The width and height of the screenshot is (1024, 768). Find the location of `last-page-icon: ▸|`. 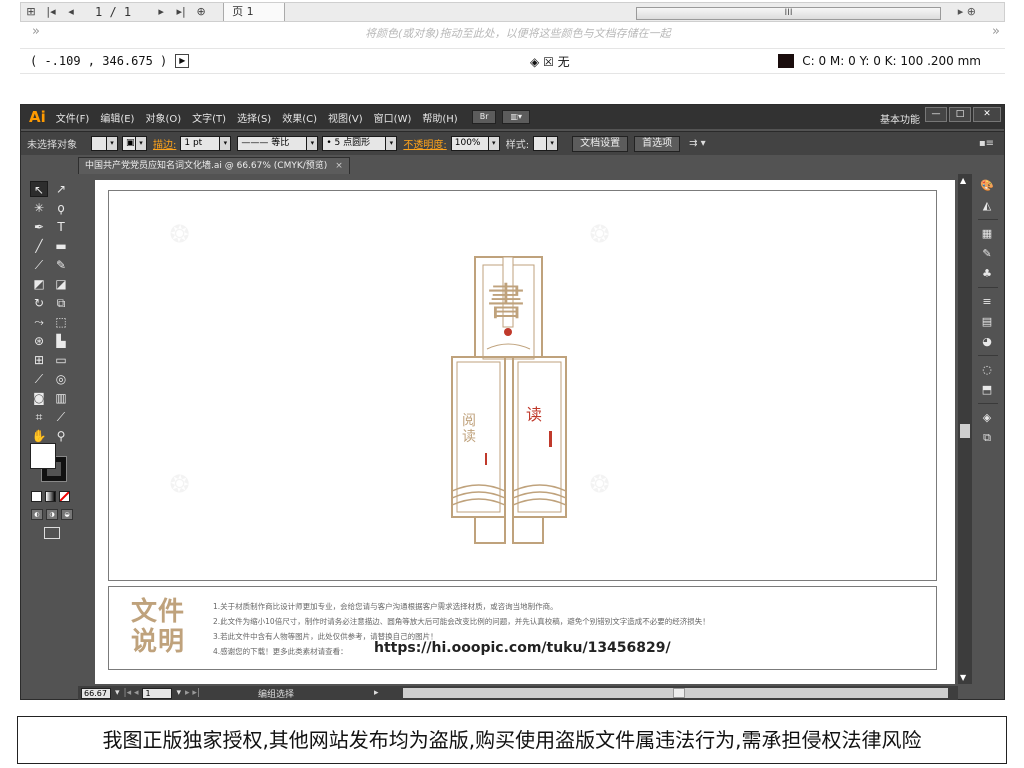

last-page-icon: ▸| is located at coordinates (181, 12).